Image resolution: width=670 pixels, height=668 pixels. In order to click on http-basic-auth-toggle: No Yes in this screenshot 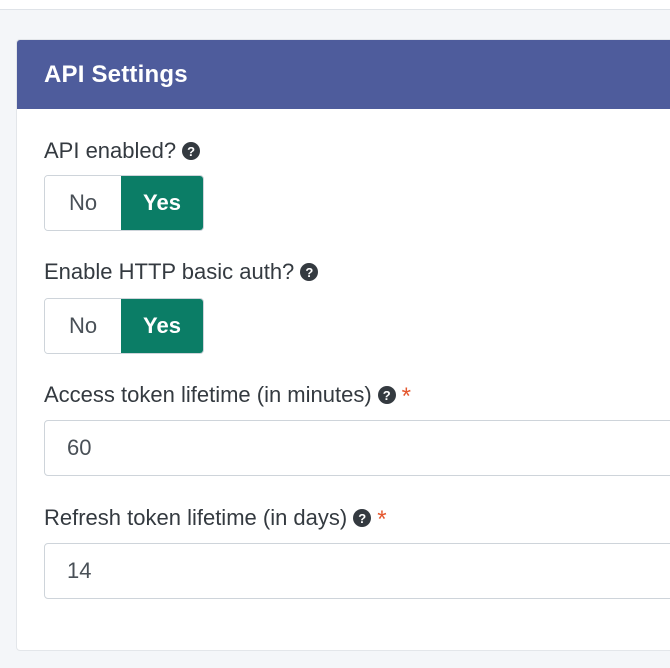, I will do `click(124, 326)`.